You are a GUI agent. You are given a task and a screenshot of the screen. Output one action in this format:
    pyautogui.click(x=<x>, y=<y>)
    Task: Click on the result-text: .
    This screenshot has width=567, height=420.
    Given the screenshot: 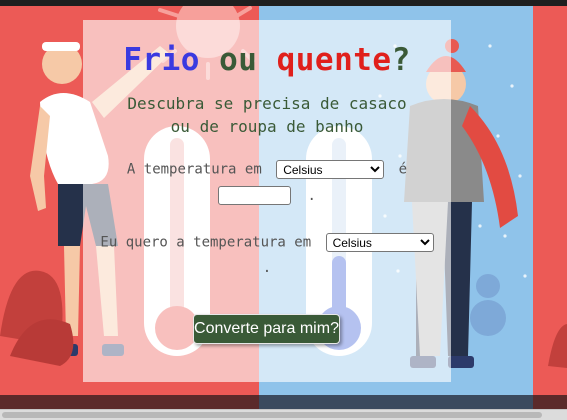 What is the action you would take?
    pyautogui.click(x=267, y=268)
    